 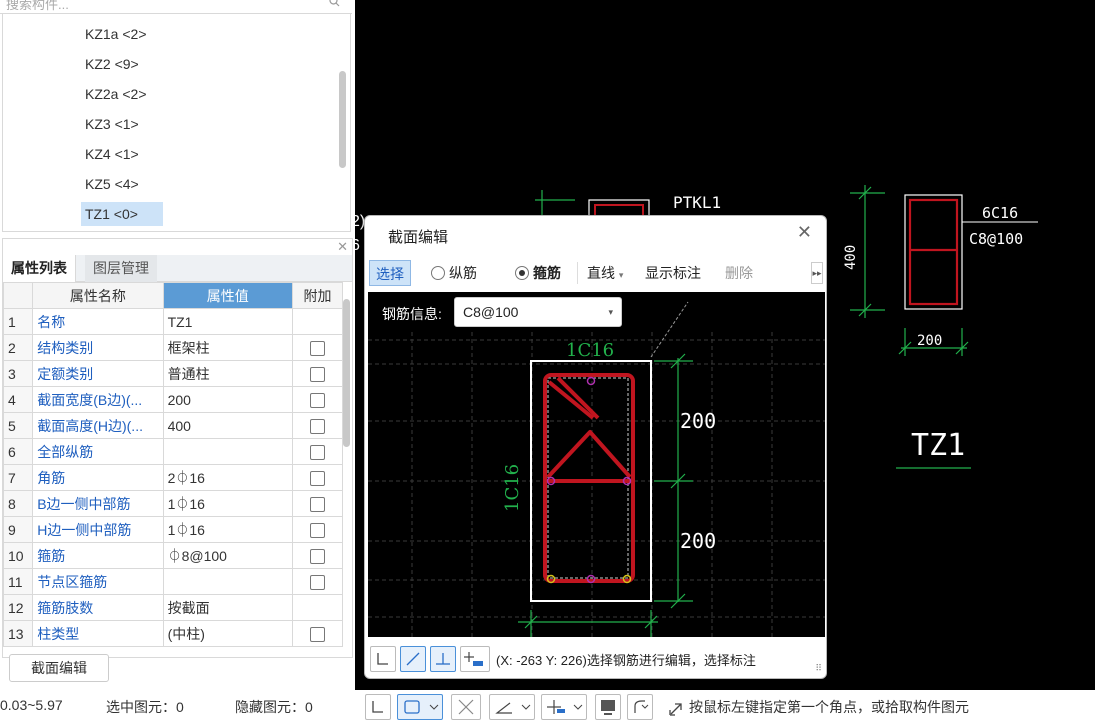 What do you see at coordinates (346, 373) in the screenshot?
I see `property-scrollbar` at bounding box center [346, 373].